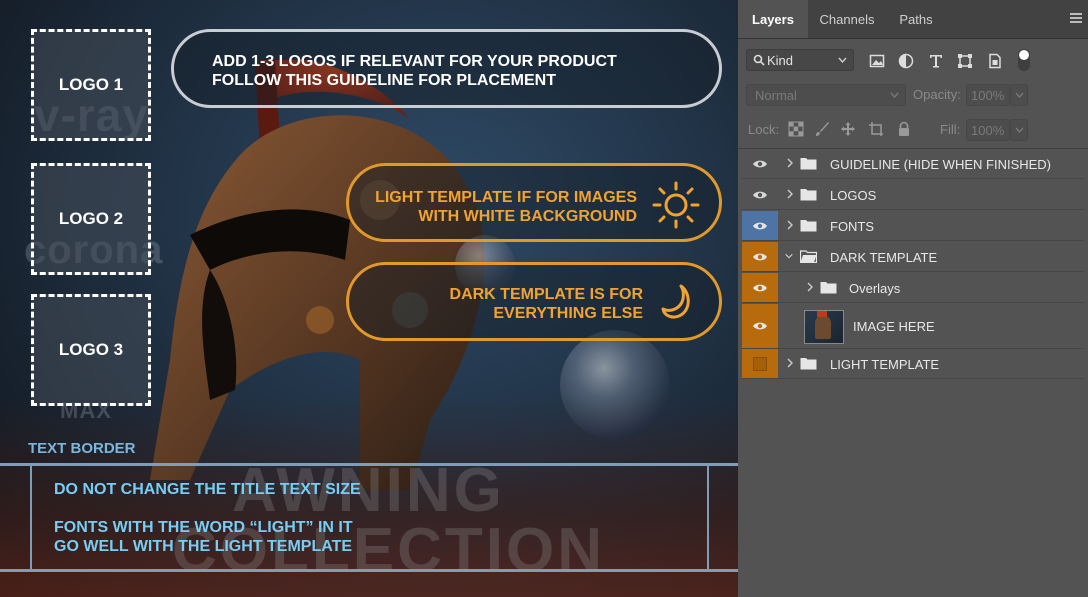  What do you see at coordinates (708, 517) in the screenshot?
I see `text-border-right` at bounding box center [708, 517].